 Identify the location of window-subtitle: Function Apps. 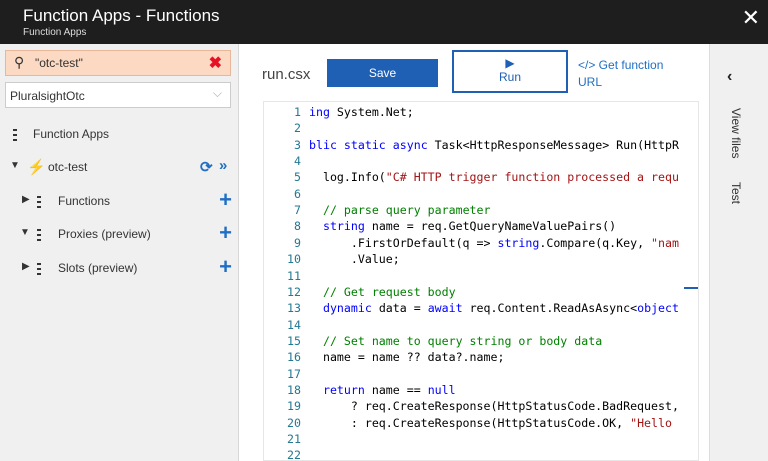
(55, 32).